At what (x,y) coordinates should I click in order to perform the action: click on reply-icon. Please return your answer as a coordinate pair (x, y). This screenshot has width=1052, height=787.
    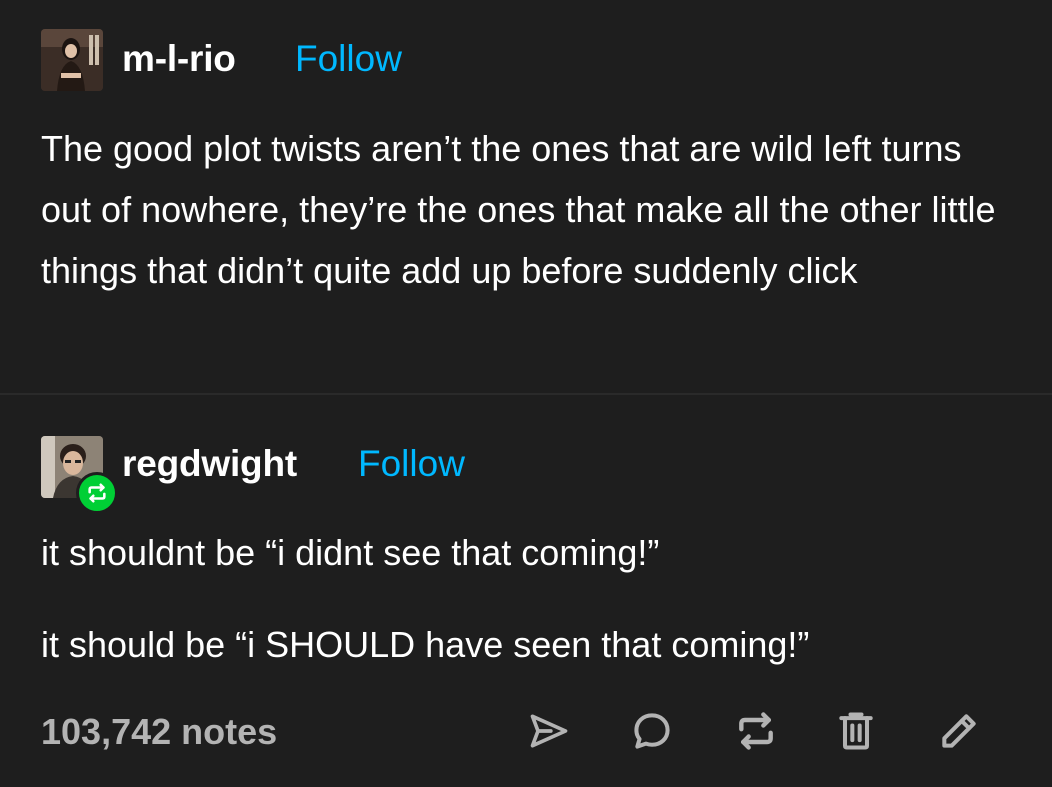
    Looking at the image, I should click on (652, 731).